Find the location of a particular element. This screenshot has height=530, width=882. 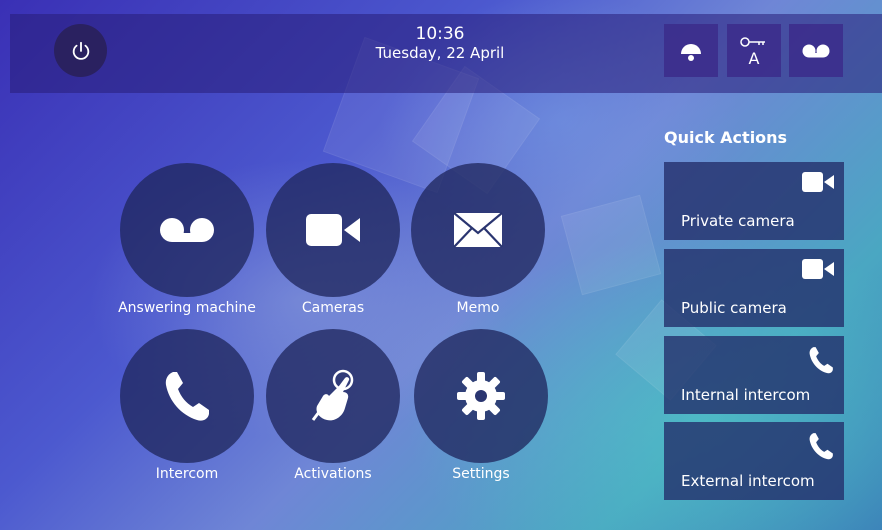

quick-action-internal-intercom: Internal intercom is located at coordinates (754, 375).